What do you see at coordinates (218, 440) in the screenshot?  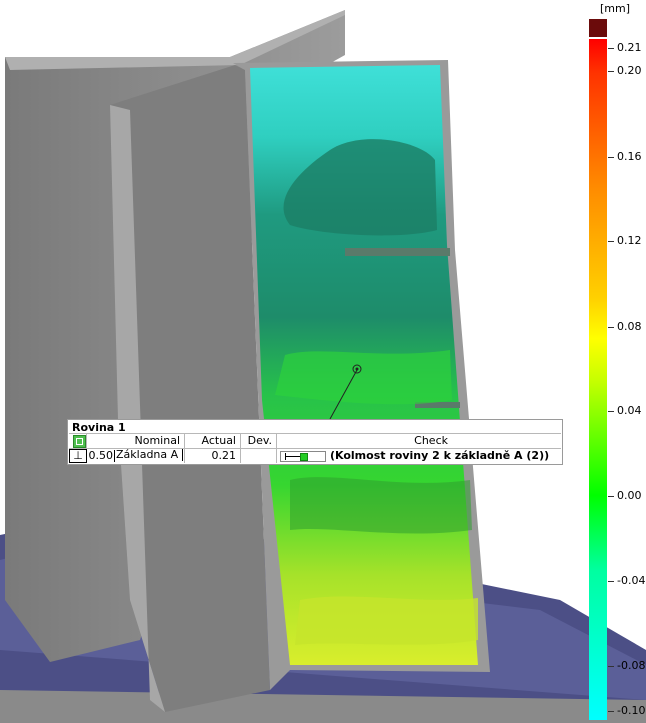 I see `header-actual: Actual` at bounding box center [218, 440].